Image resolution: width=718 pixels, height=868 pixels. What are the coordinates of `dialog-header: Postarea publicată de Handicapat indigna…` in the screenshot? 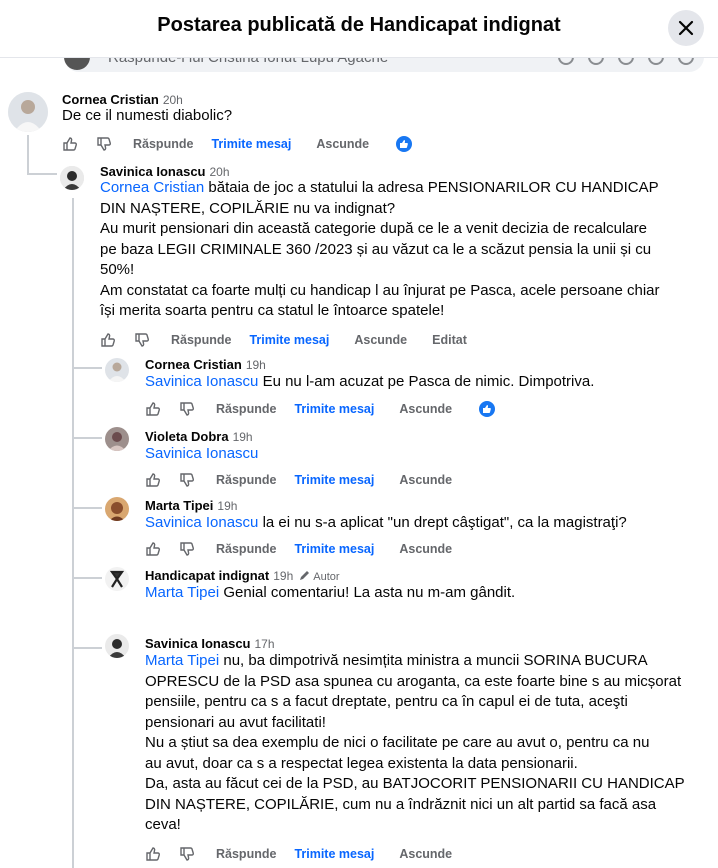 It's located at (359, 29).